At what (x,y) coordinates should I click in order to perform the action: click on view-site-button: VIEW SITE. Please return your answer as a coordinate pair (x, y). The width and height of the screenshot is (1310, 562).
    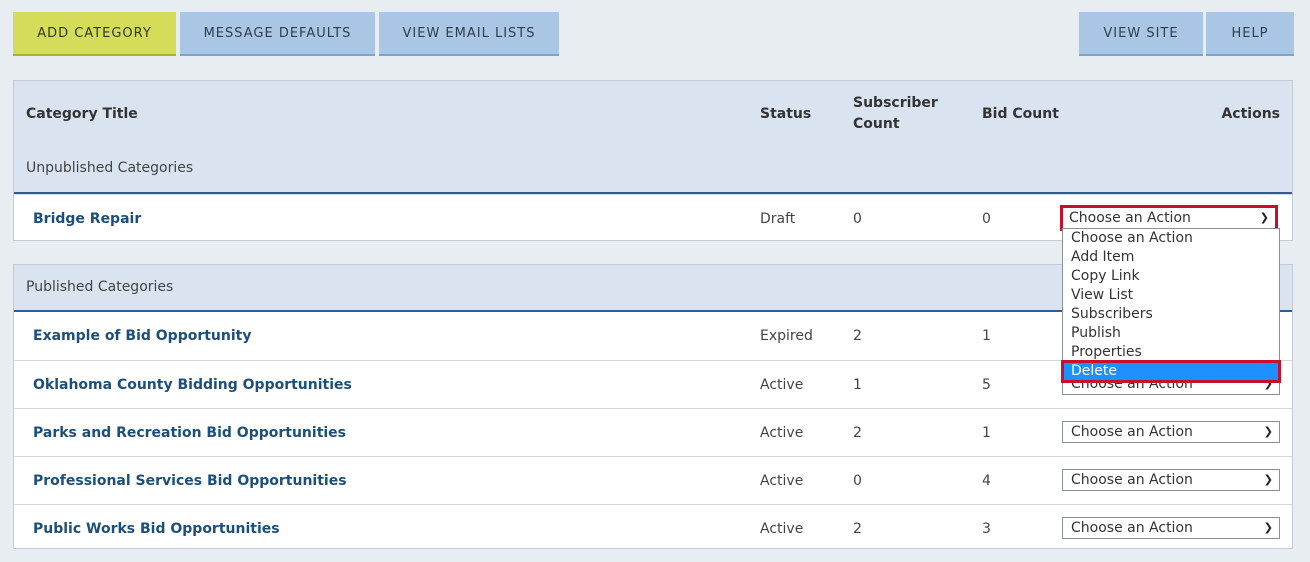
    Looking at the image, I should click on (1141, 34).